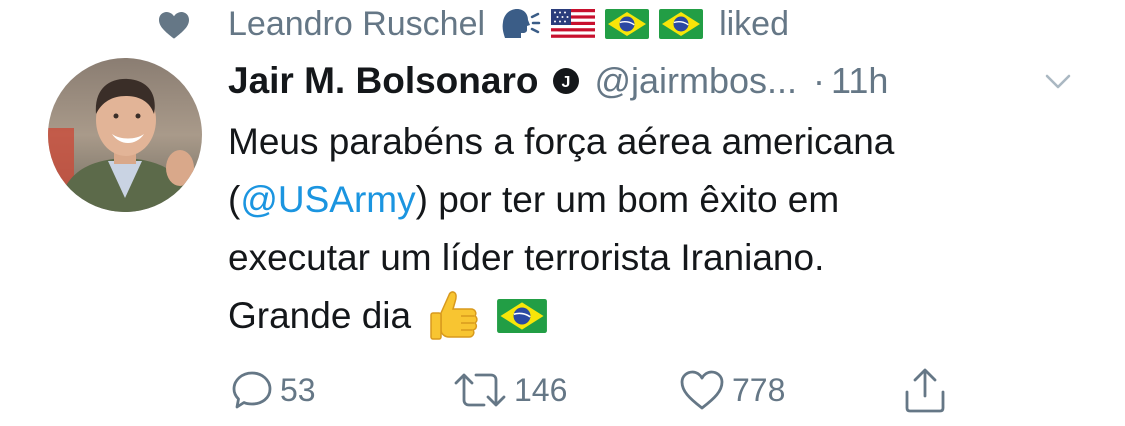 The width and height of the screenshot is (1125, 426). What do you see at coordinates (1058, 81) in the screenshot?
I see `chevron-down-icon` at bounding box center [1058, 81].